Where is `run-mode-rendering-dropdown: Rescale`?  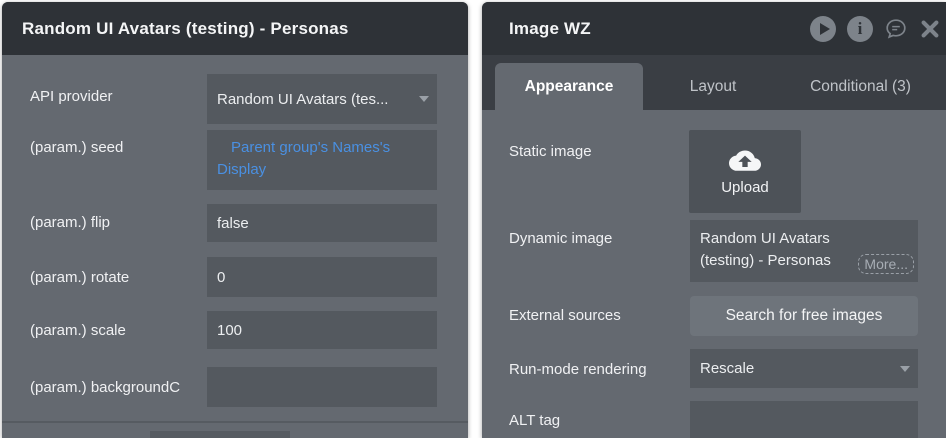 run-mode-rendering-dropdown: Rescale is located at coordinates (804, 368).